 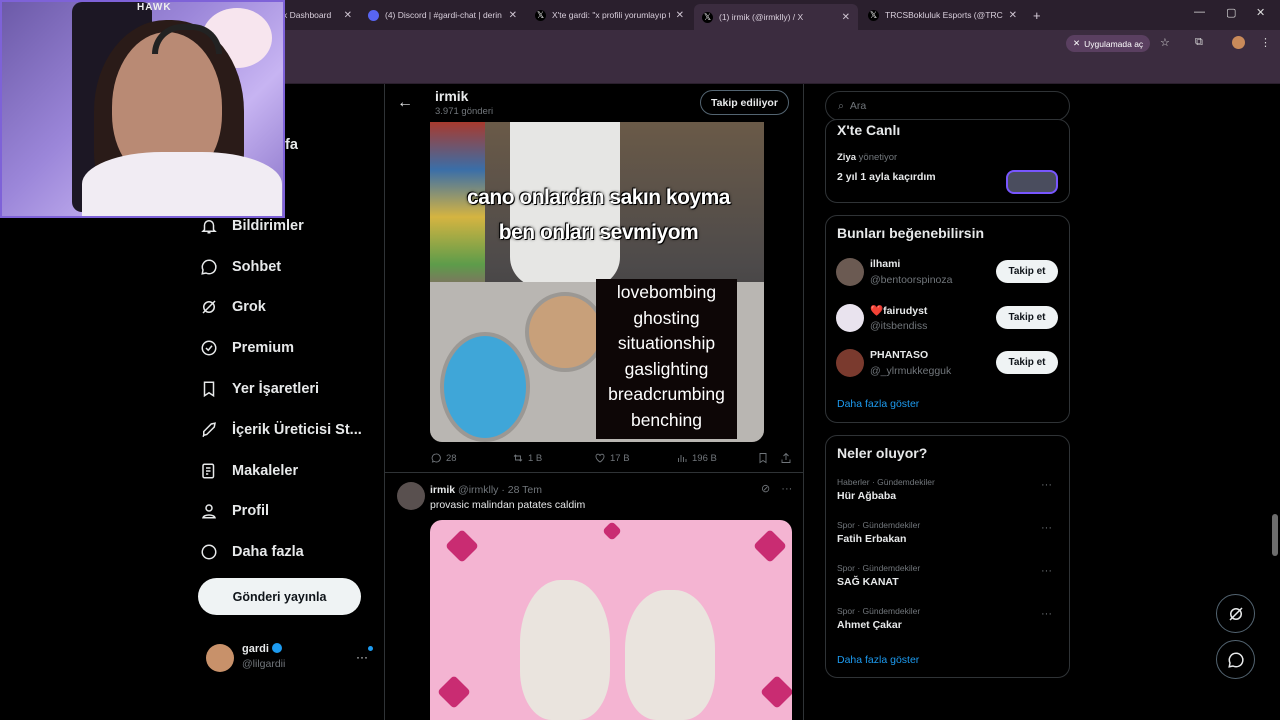 I want to click on tweet-author-name: irmik, so click(x=442, y=490).